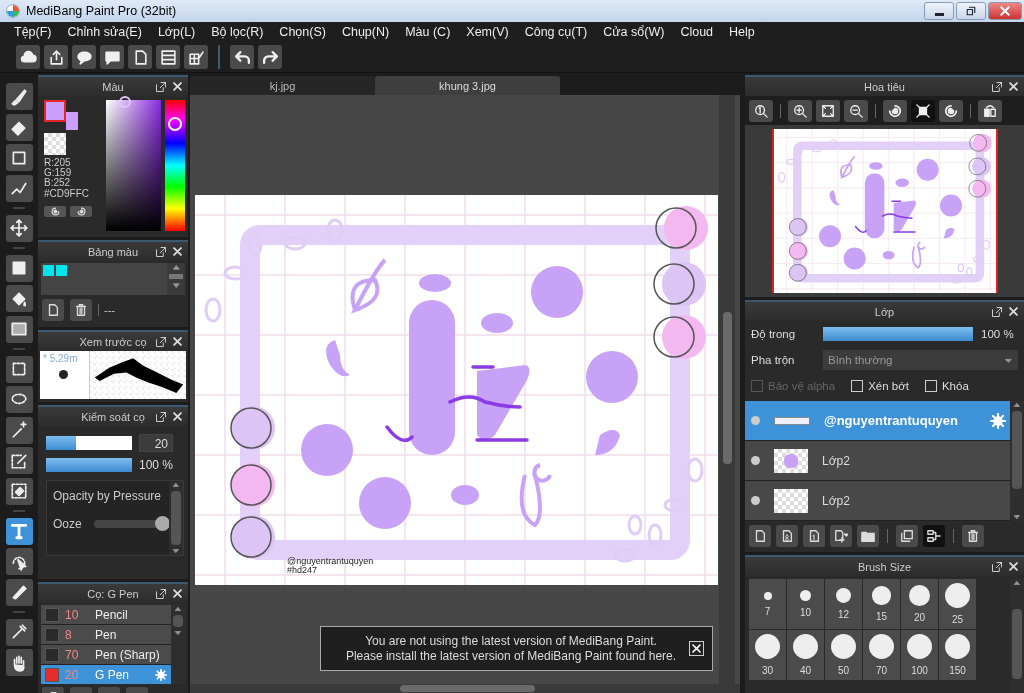 Image resolution: width=1024 pixels, height=693 pixels. I want to click on menu-item: Cửa sổ(W), so click(634, 32).